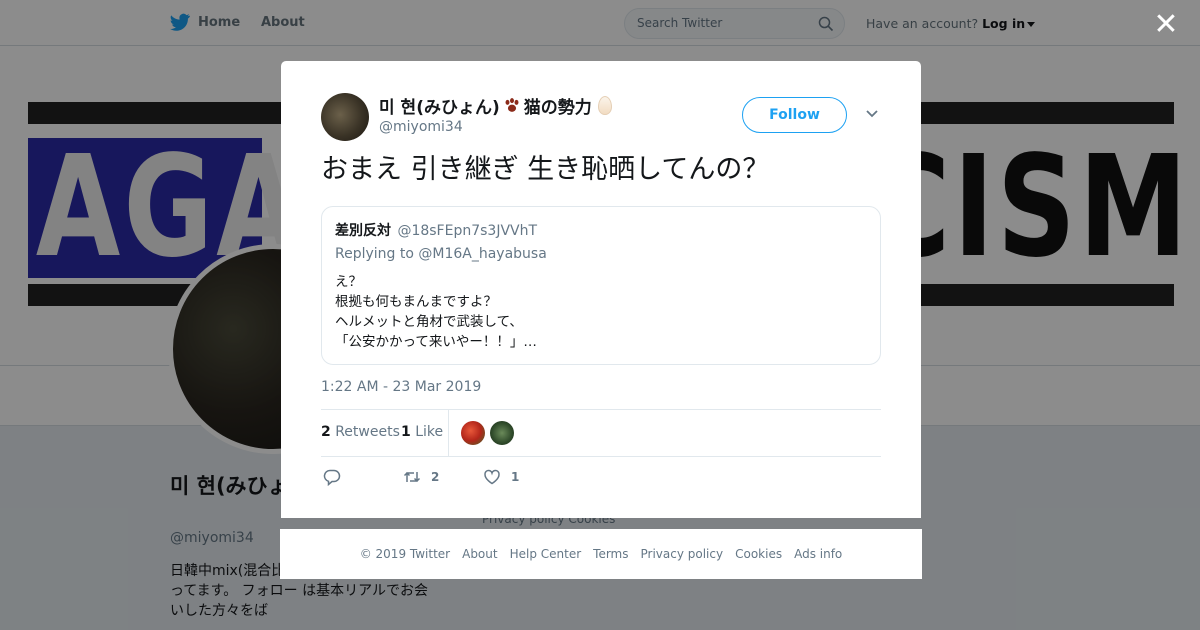 Image resolution: width=1200 pixels, height=630 pixels. Describe the element at coordinates (326, 432) in the screenshot. I see `retweets-count: 2` at that location.